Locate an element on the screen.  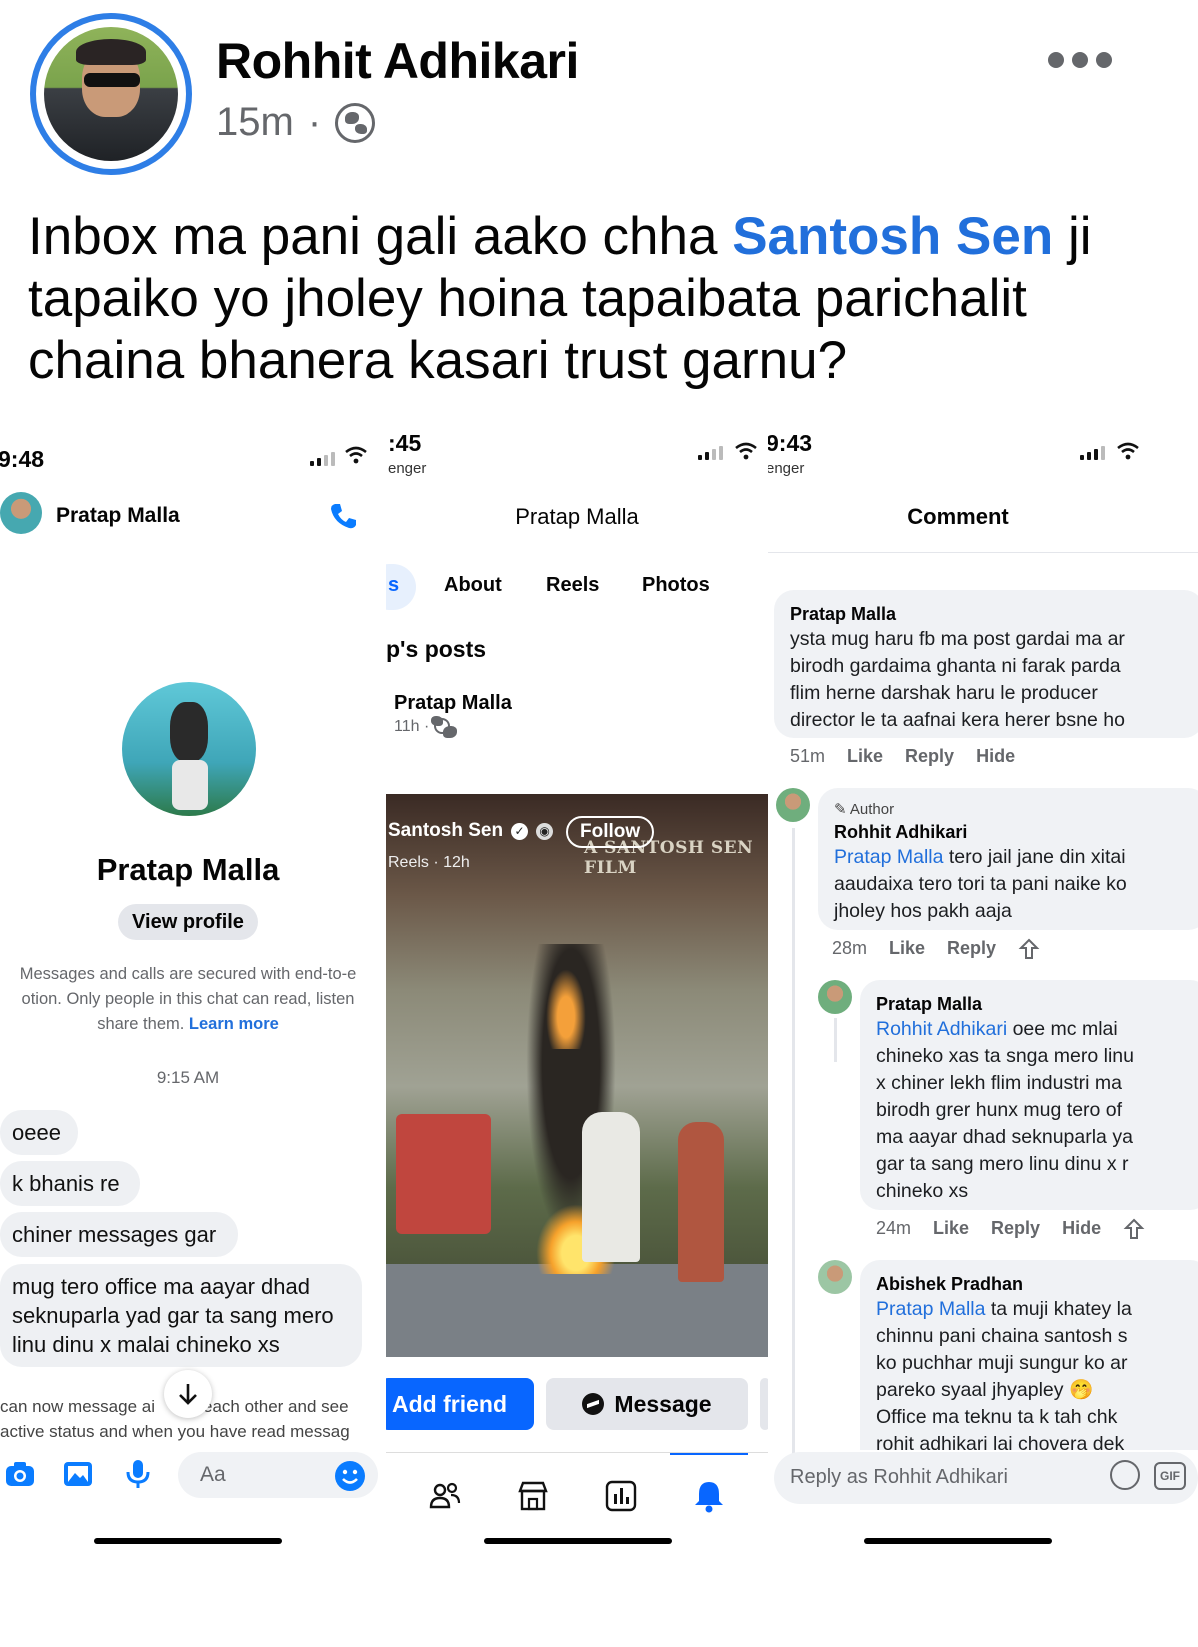
author-name: Rohhit Adhikari is located at coordinates (397, 61).